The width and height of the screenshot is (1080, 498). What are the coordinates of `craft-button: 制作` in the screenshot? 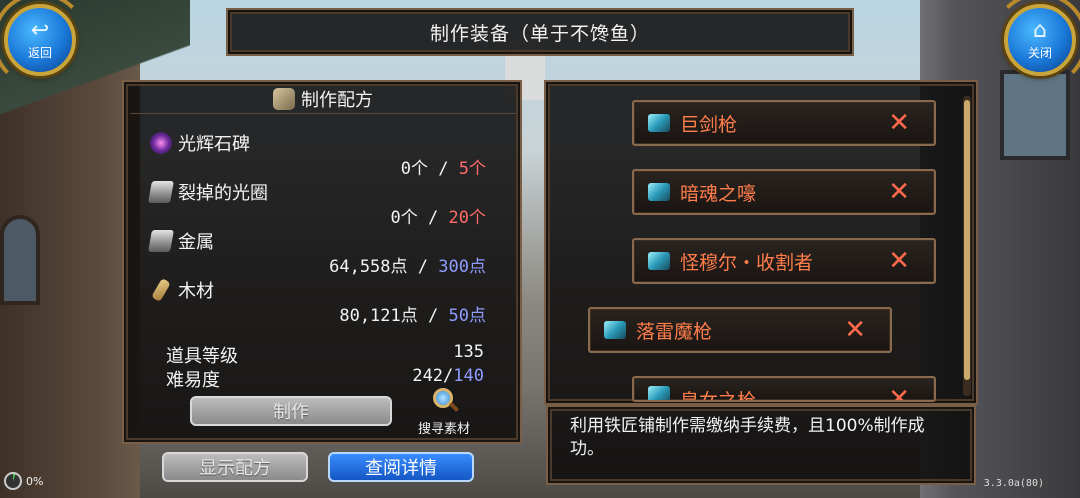 It's located at (291, 411).